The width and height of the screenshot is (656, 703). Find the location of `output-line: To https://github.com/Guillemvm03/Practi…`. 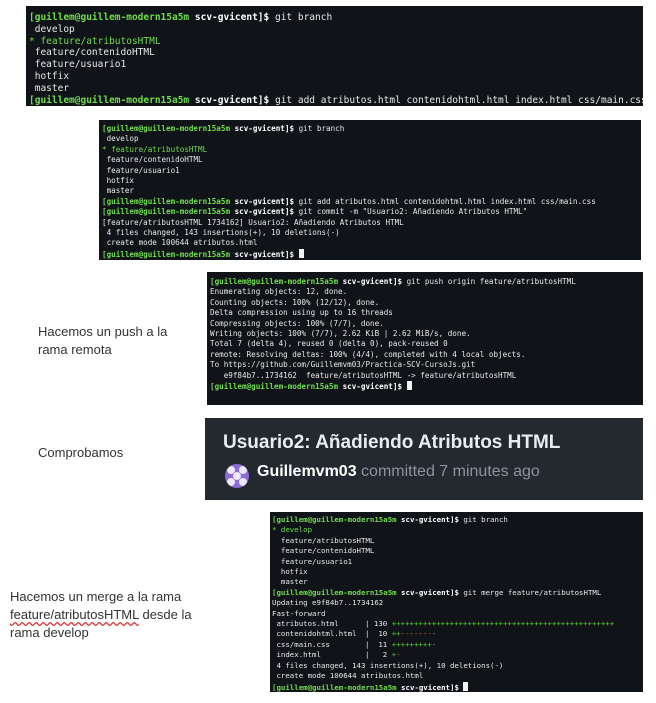

output-line: To https://github.com/Guillemvm03/Practi… is located at coordinates (343, 365).